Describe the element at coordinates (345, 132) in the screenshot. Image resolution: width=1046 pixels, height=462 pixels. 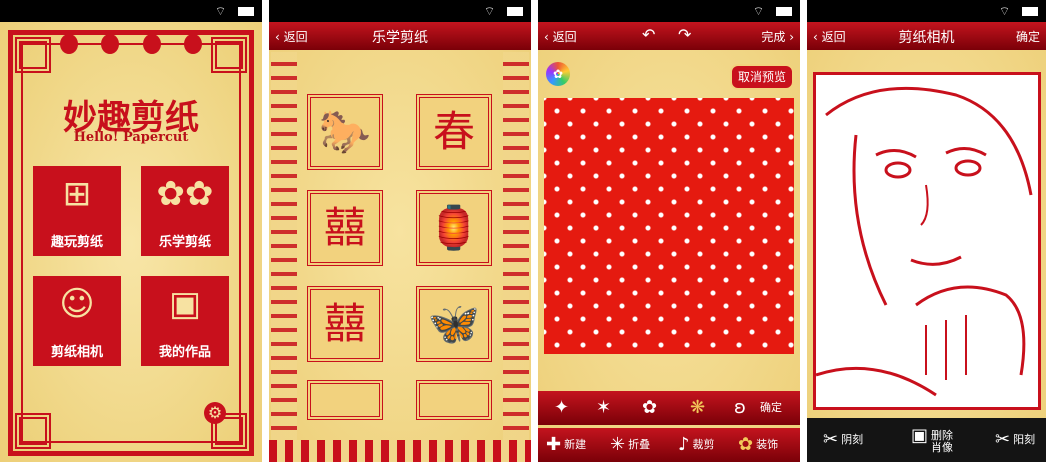
I see `pattern-horse: 🐎` at that location.